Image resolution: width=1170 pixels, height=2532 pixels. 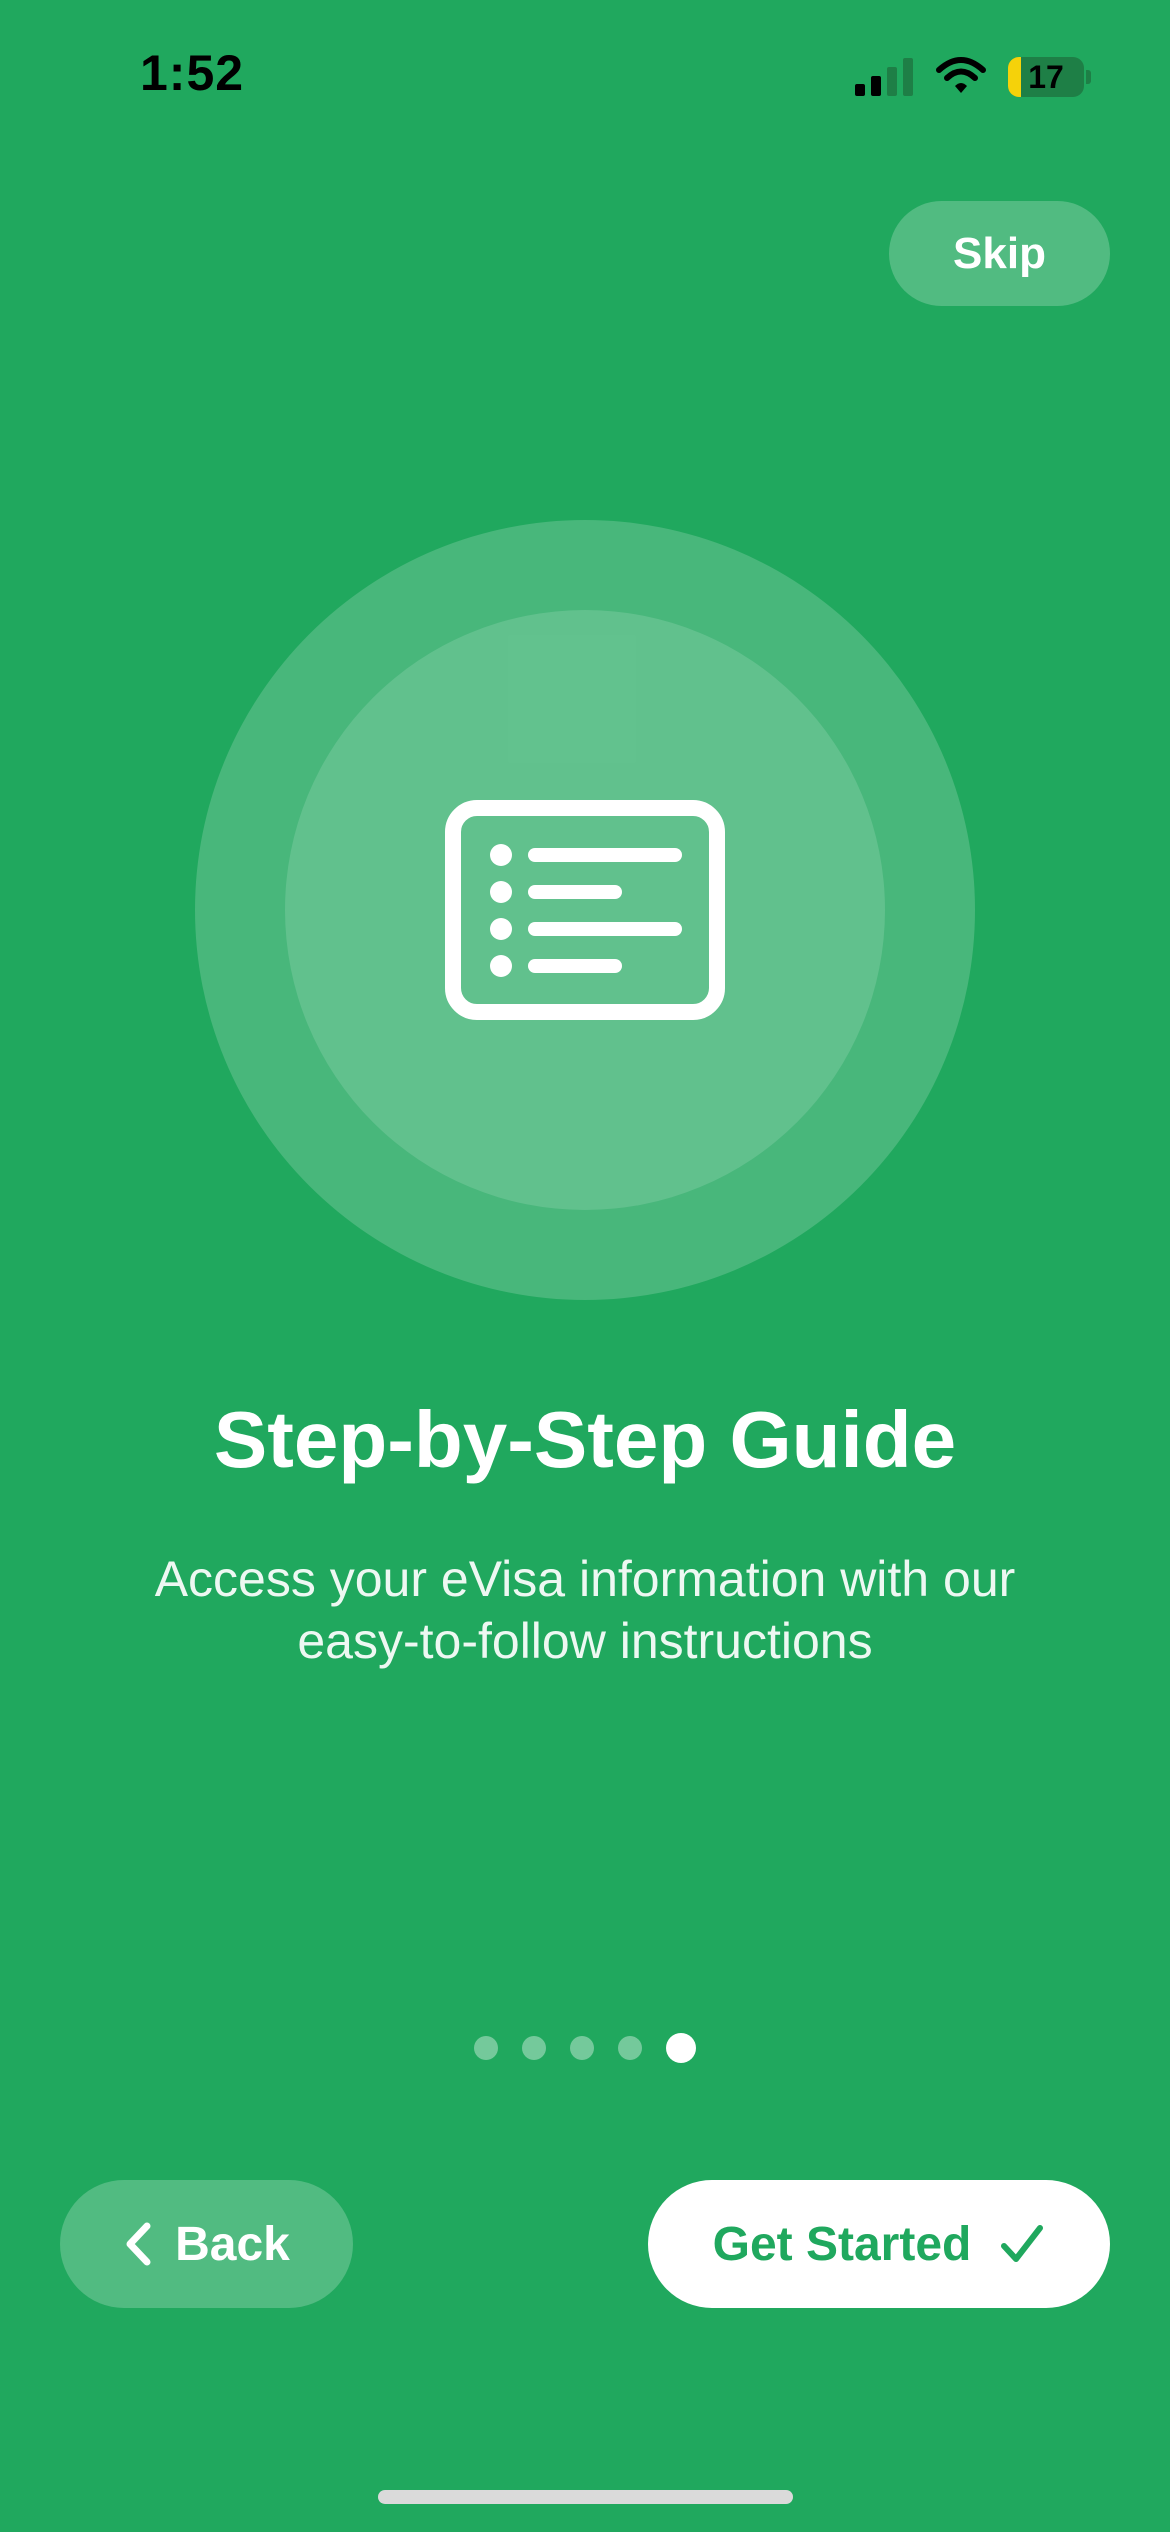 I want to click on status-time: 1:52, so click(x=192, y=73).